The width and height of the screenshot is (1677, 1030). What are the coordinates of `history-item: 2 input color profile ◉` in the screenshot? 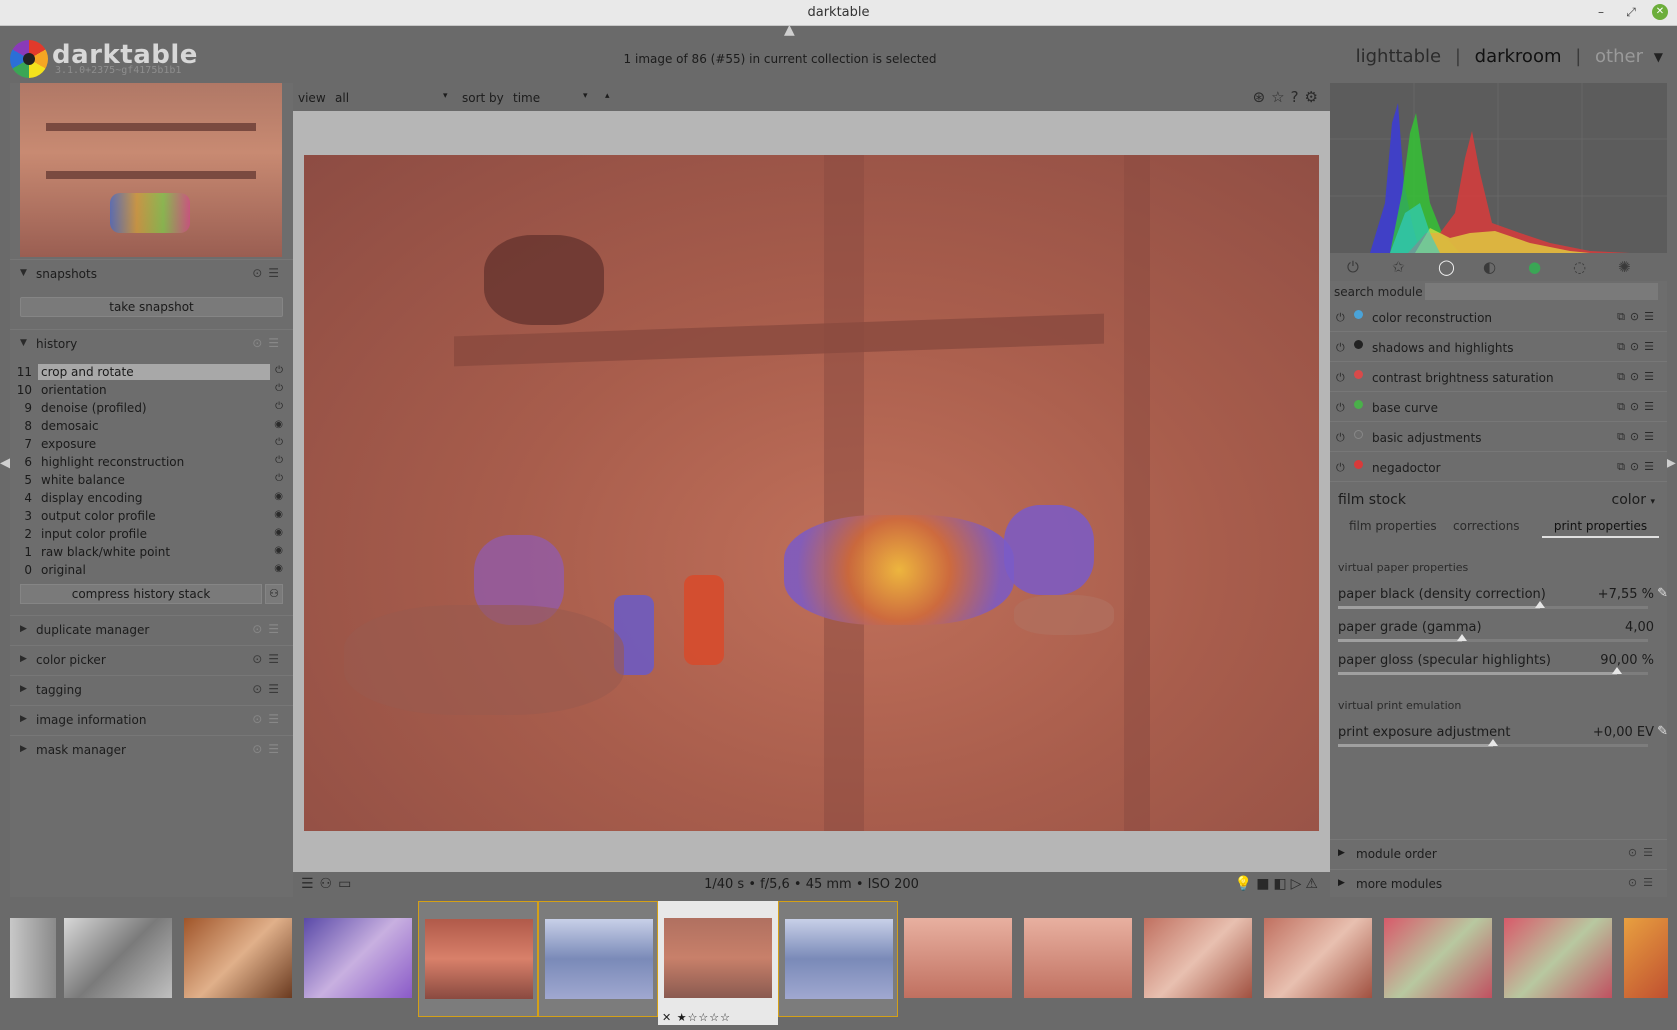 It's located at (151, 534).